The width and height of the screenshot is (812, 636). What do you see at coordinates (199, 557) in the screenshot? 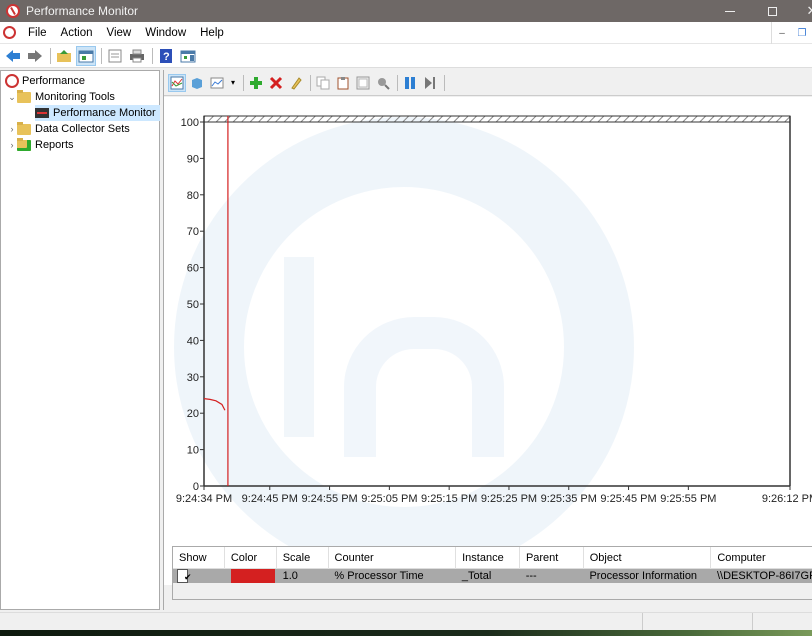
I see `column-header-show: Show` at bounding box center [199, 557].